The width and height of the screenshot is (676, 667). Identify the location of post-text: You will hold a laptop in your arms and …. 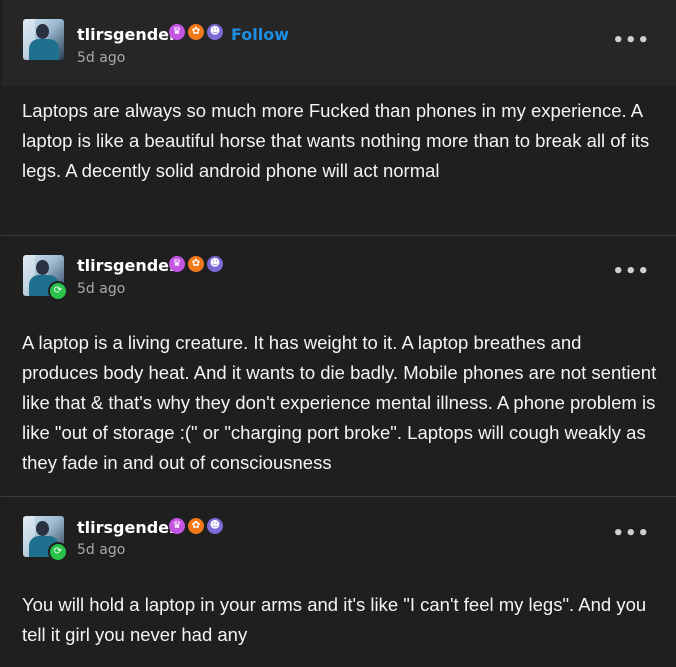
(334, 619).